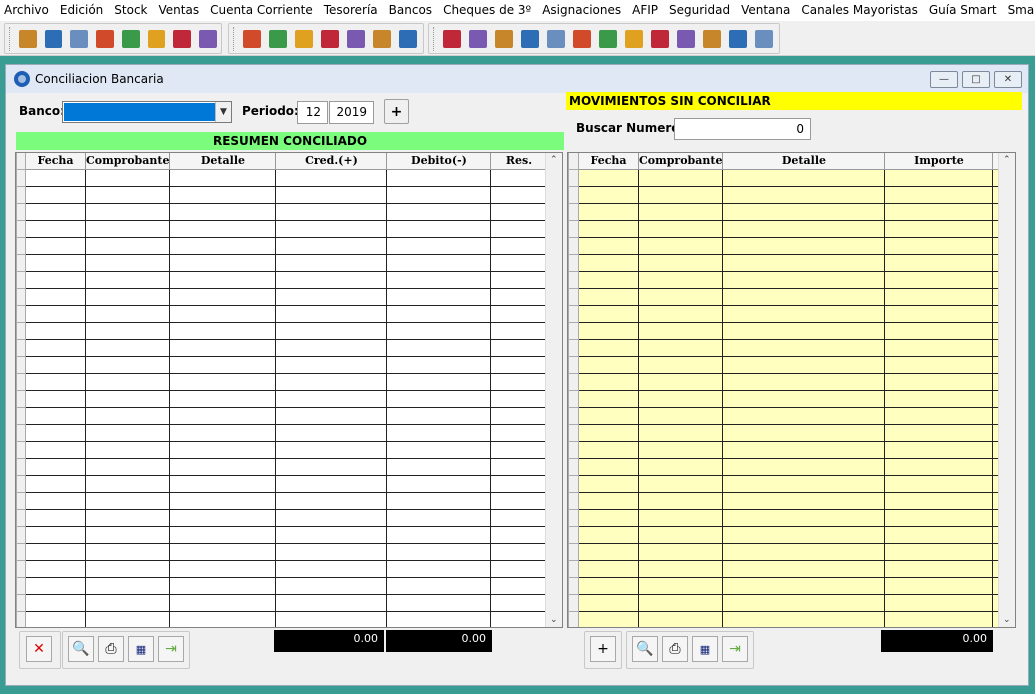  I want to click on add-movimiento-button: +, so click(603, 649).